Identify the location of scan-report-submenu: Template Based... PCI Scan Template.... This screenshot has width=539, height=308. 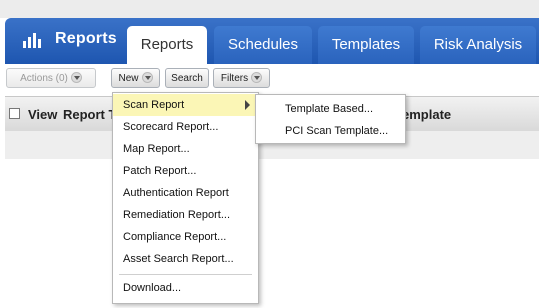
(330, 119).